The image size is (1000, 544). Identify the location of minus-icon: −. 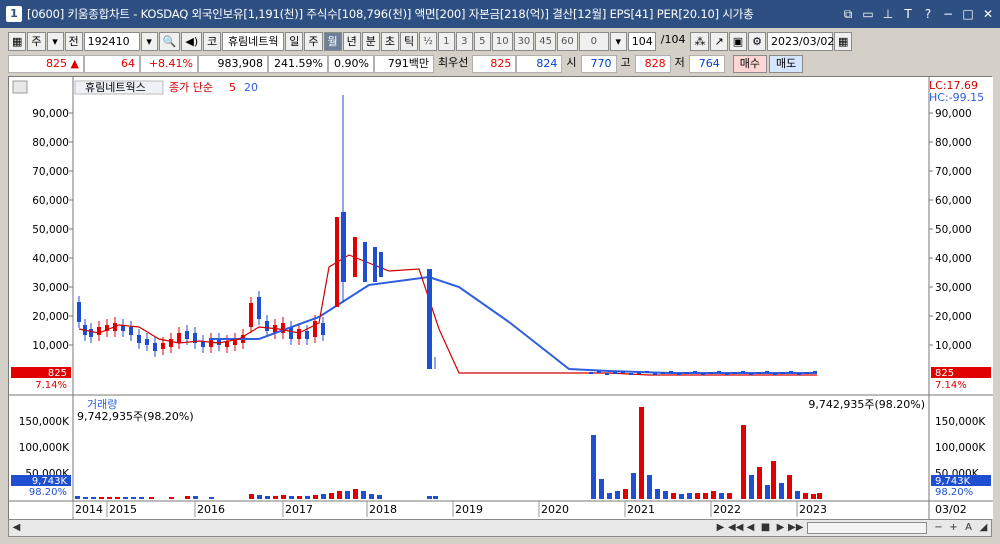
(938, 528).